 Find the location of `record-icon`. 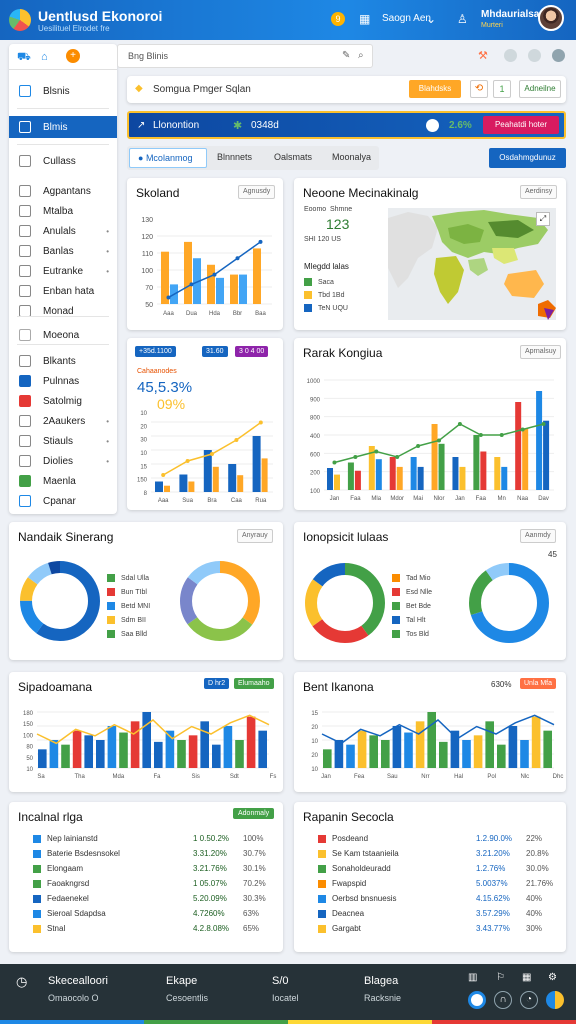

record-icon is located at coordinates (477, 1000).